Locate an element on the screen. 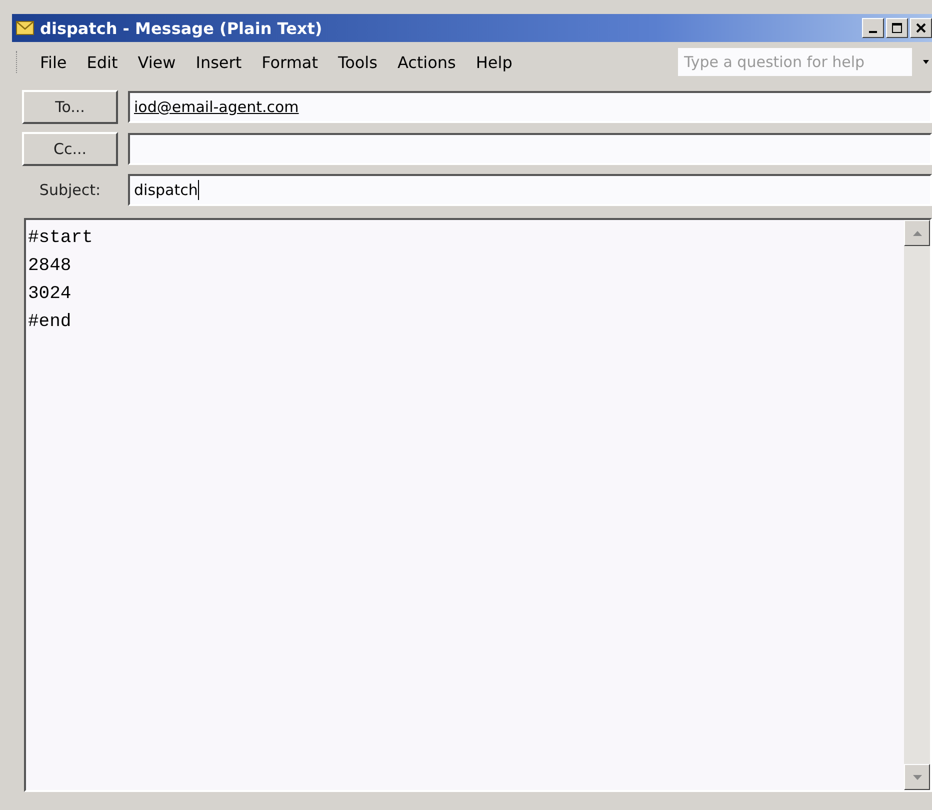  scroll-up-button is located at coordinates (917, 233).